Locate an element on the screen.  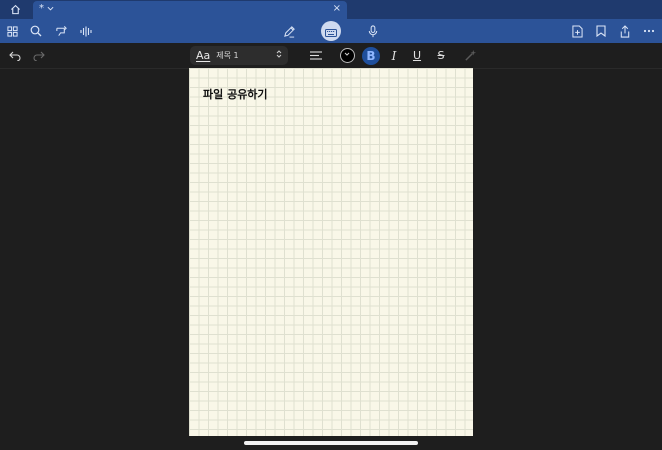
format-bar: Aa 제목 1 is located at coordinates (331, 56).